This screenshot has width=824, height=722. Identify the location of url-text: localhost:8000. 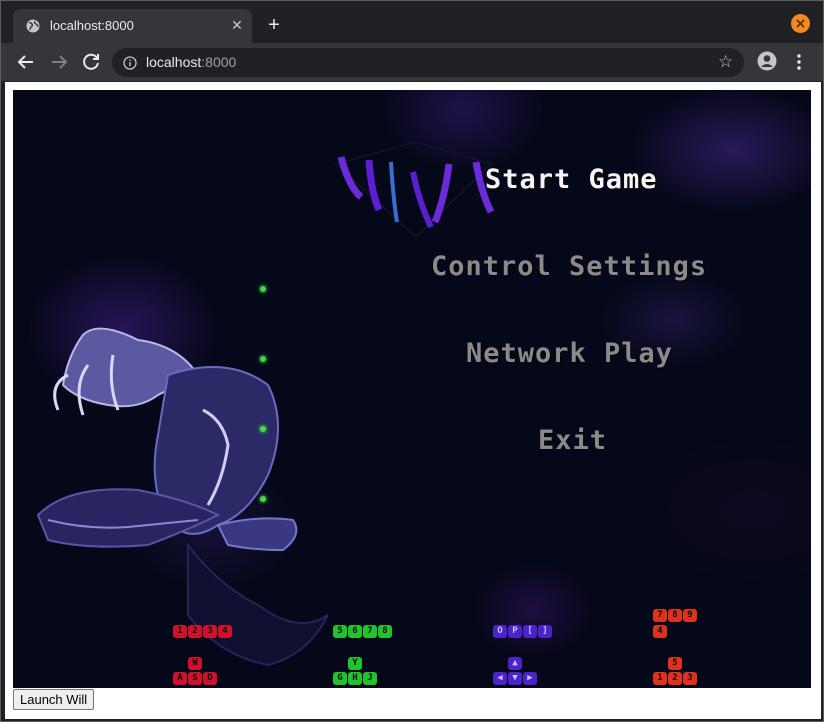
(191, 62).